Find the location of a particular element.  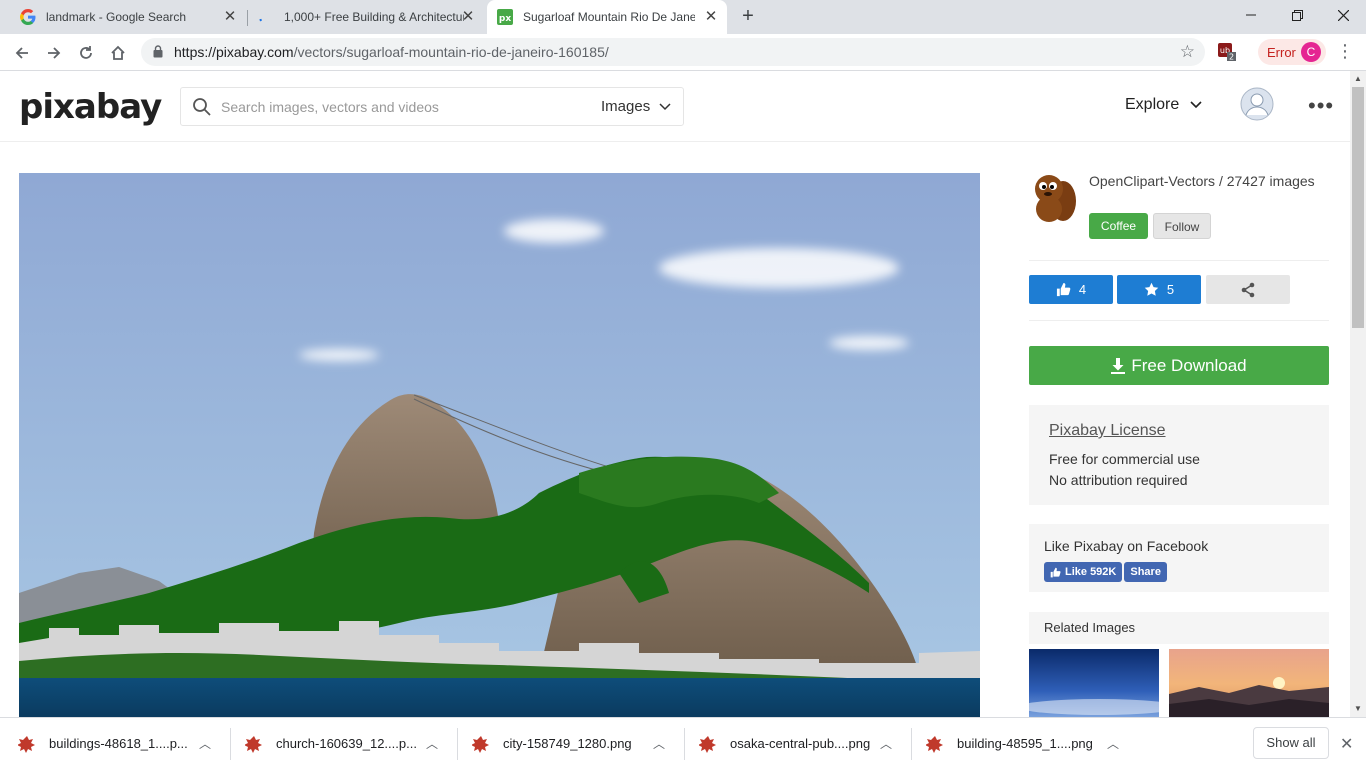

show-all-downloads-button: Show all is located at coordinates (1291, 743).